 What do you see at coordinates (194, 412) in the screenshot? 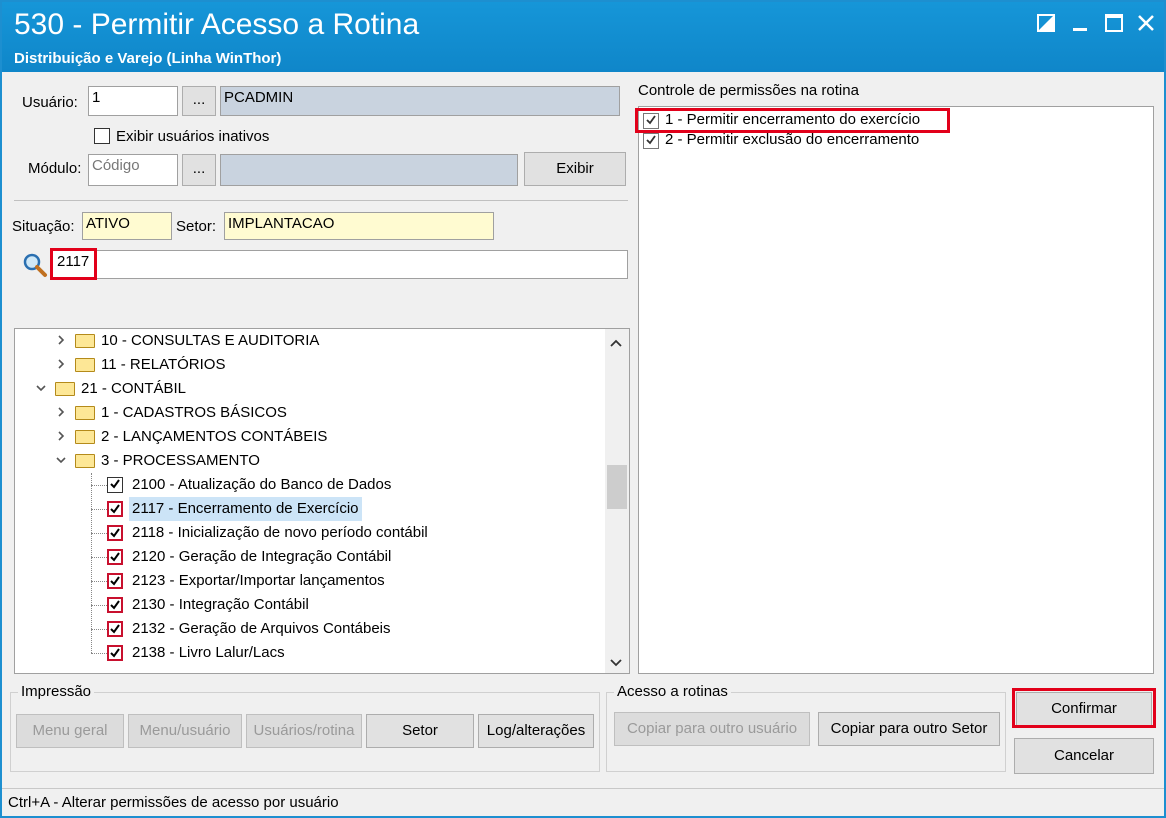
I see `tree-item-label: 1 - CADASTROS BÁSICOS` at bounding box center [194, 412].